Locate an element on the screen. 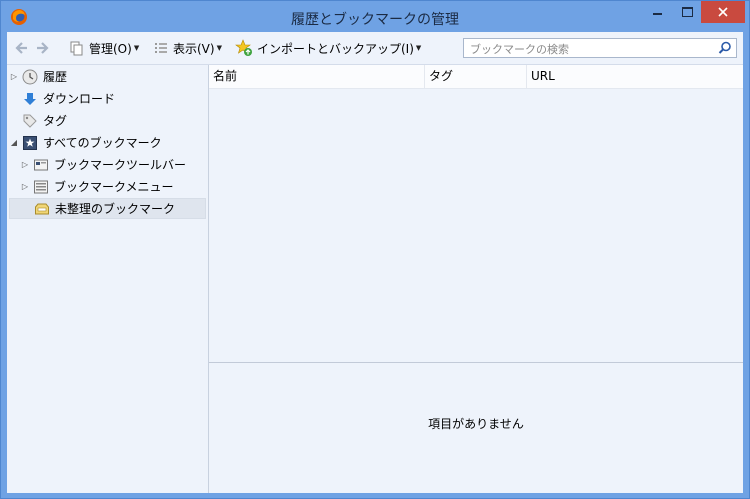 Image resolution: width=750 pixels, height=499 pixels. back-arrow-icon is located at coordinates (21, 48).